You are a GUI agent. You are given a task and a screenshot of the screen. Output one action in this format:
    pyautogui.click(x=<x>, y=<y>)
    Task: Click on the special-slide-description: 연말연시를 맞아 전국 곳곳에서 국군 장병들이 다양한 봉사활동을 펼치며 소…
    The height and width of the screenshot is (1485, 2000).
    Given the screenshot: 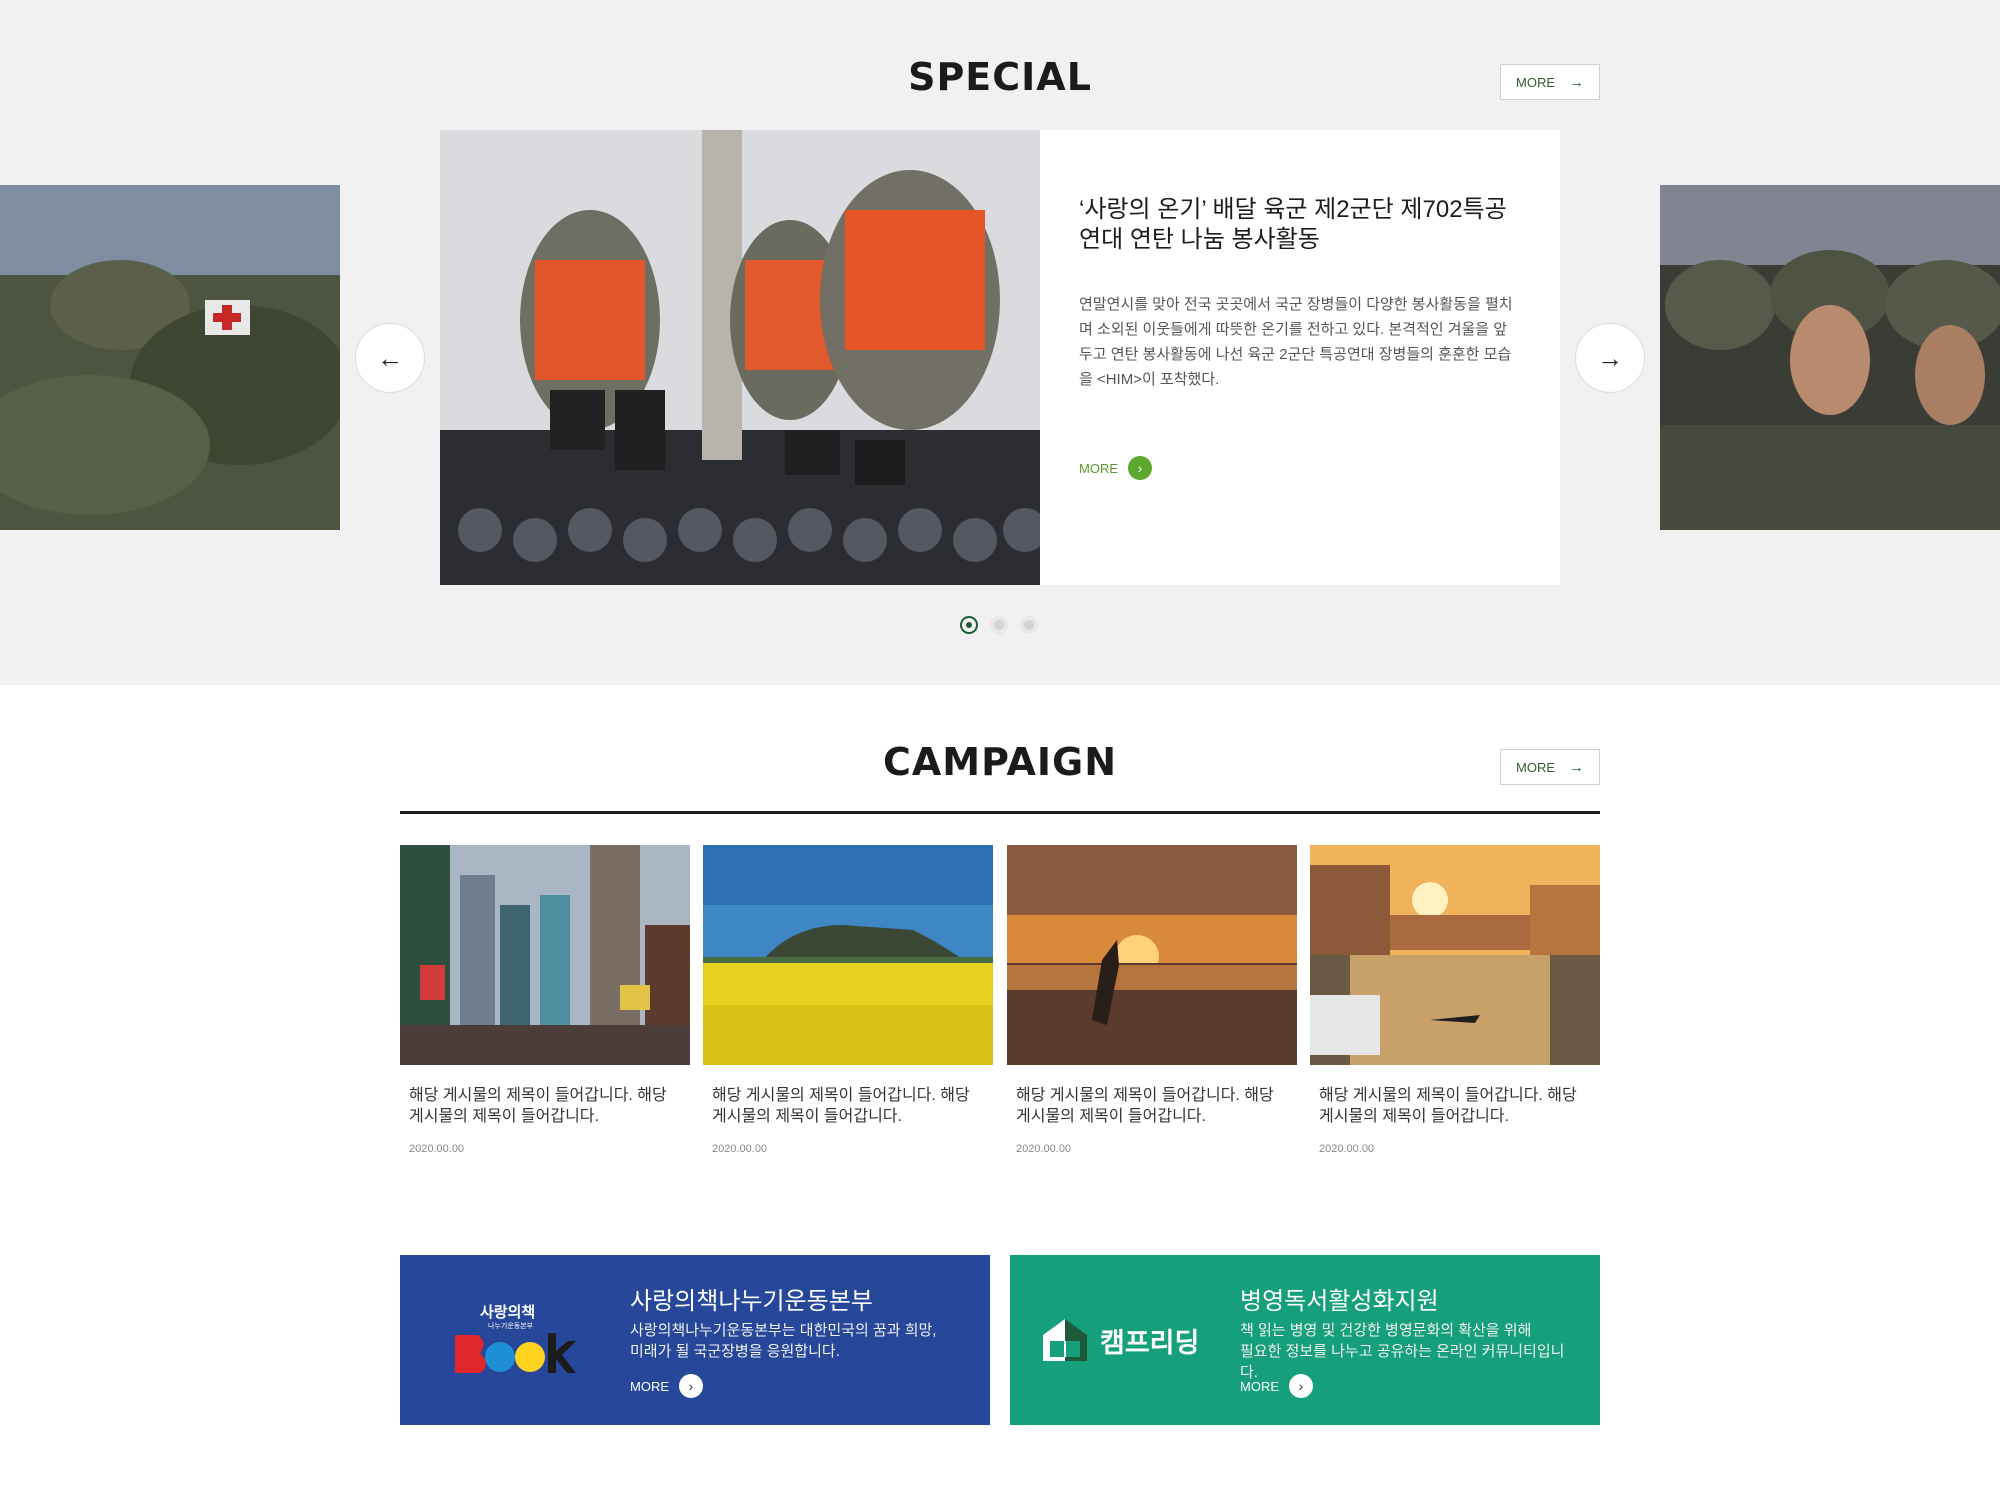 What is the action you would take?
    pyautogui.click(x=1296, y=342)
    